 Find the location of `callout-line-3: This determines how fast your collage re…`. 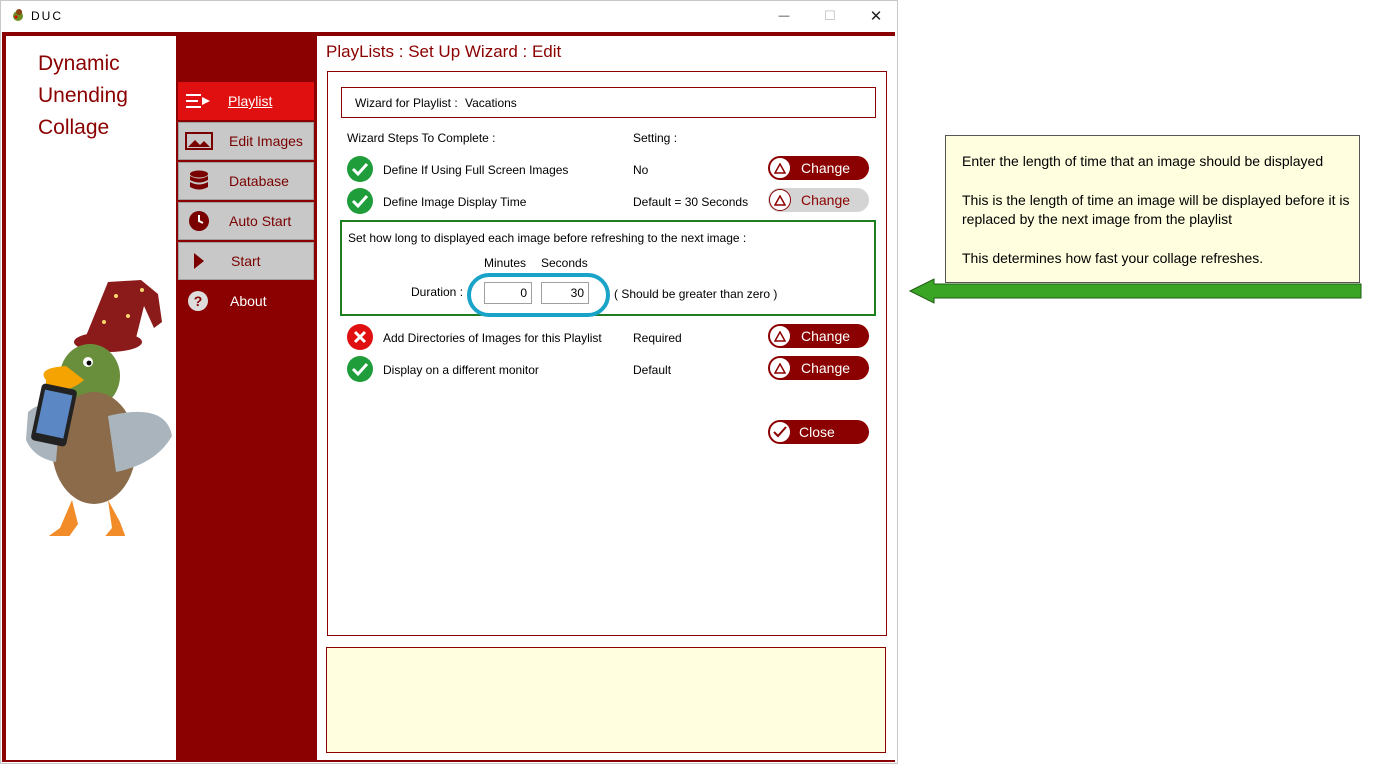

callout-line-3: This determines how fast your collage re… is located at coordinates (1113, 258).